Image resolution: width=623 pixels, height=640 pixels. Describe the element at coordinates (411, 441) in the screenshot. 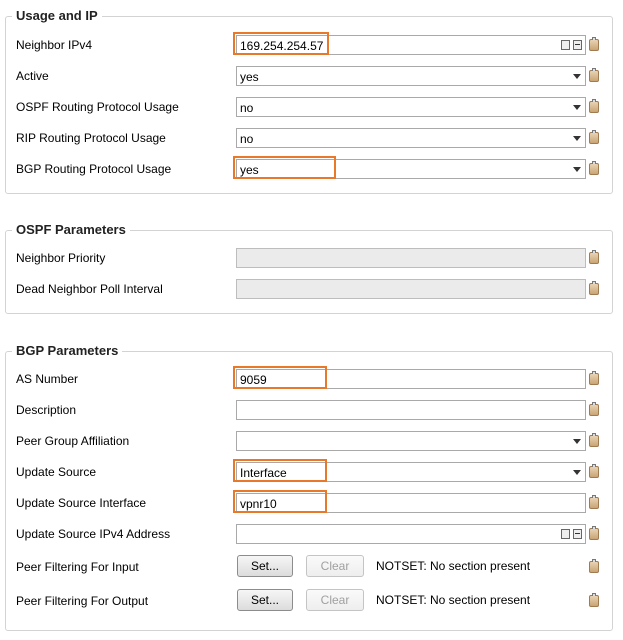

I see `peer-group-select` at that location.